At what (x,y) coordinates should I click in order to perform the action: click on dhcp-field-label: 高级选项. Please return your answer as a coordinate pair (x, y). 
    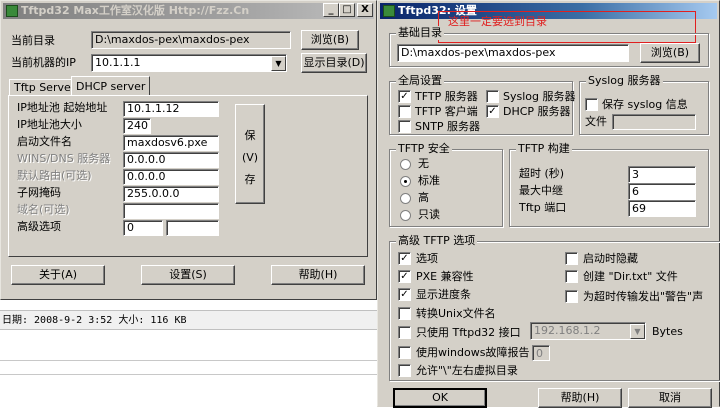
    Looking at the image, I should click on (39, 226).